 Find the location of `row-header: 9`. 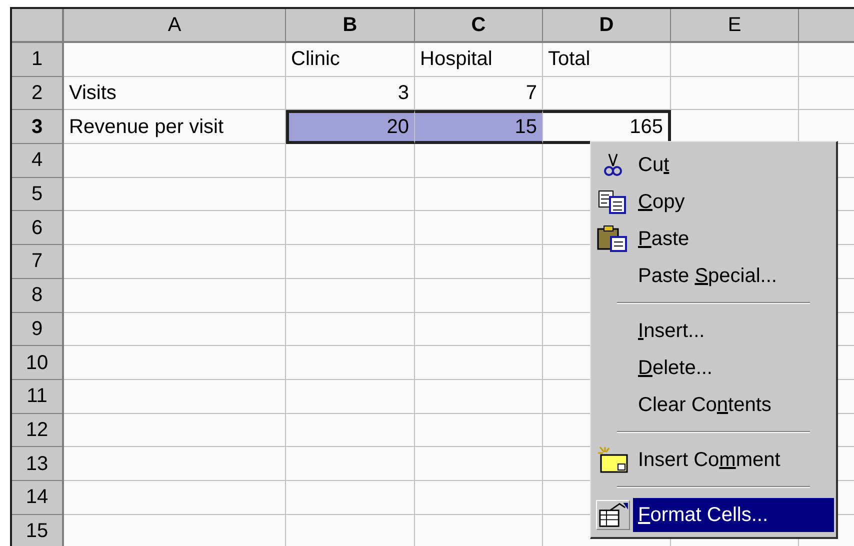

row-header: 9 is located at coordinates (38, 329).